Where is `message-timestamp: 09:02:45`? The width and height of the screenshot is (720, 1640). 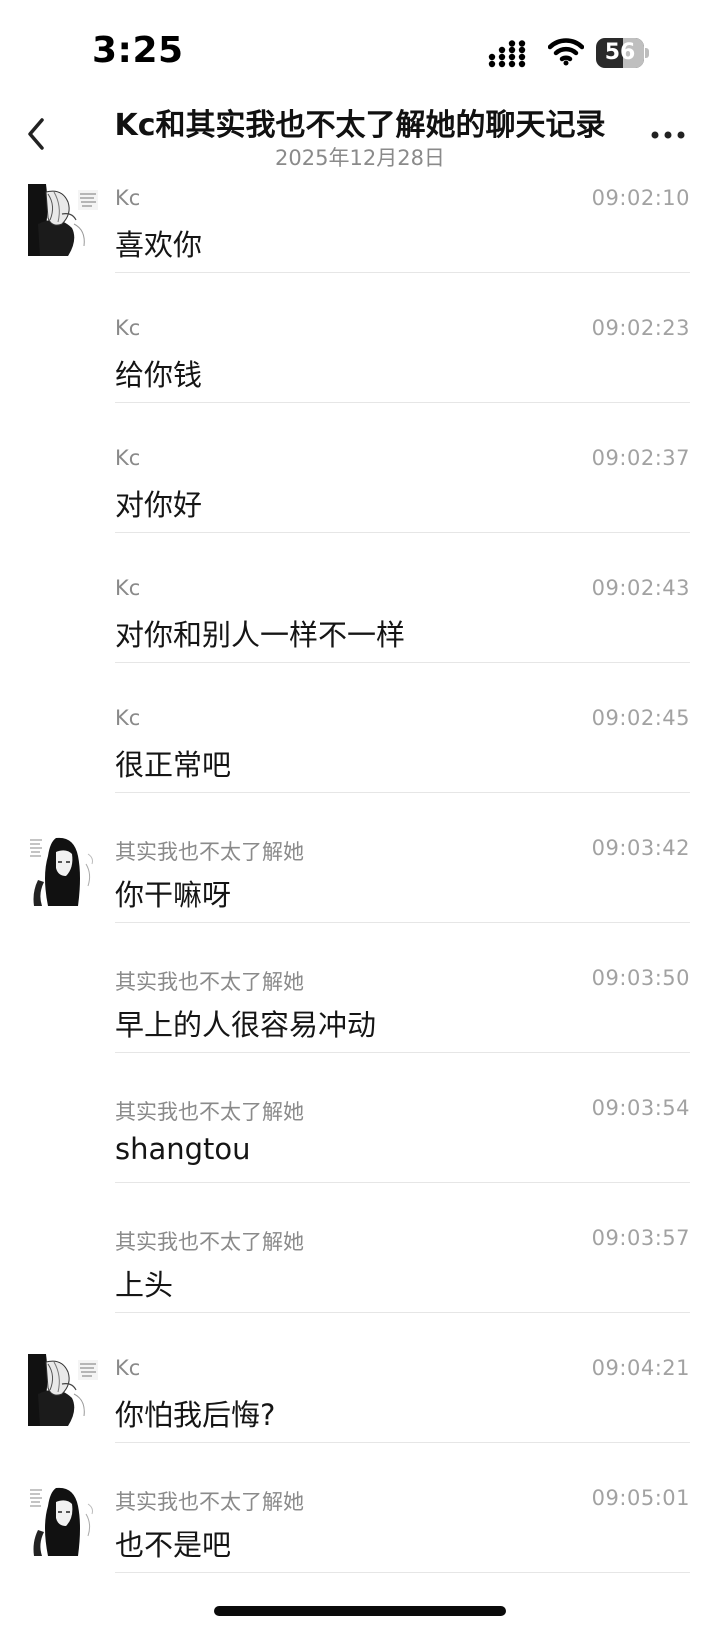
message-timestamp: 09:02:45 is located at coordinates (640, 718).